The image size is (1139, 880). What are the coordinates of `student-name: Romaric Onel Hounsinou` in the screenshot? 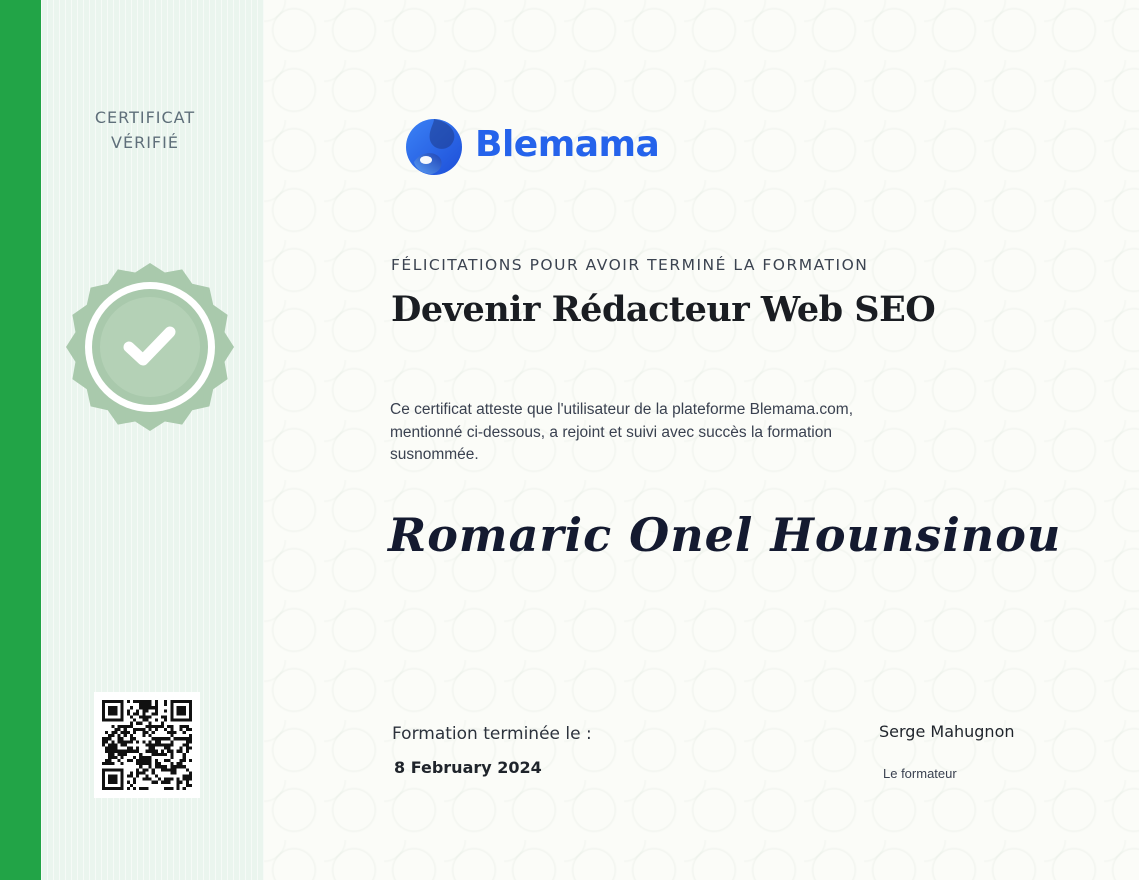 It's located at (725, 535).